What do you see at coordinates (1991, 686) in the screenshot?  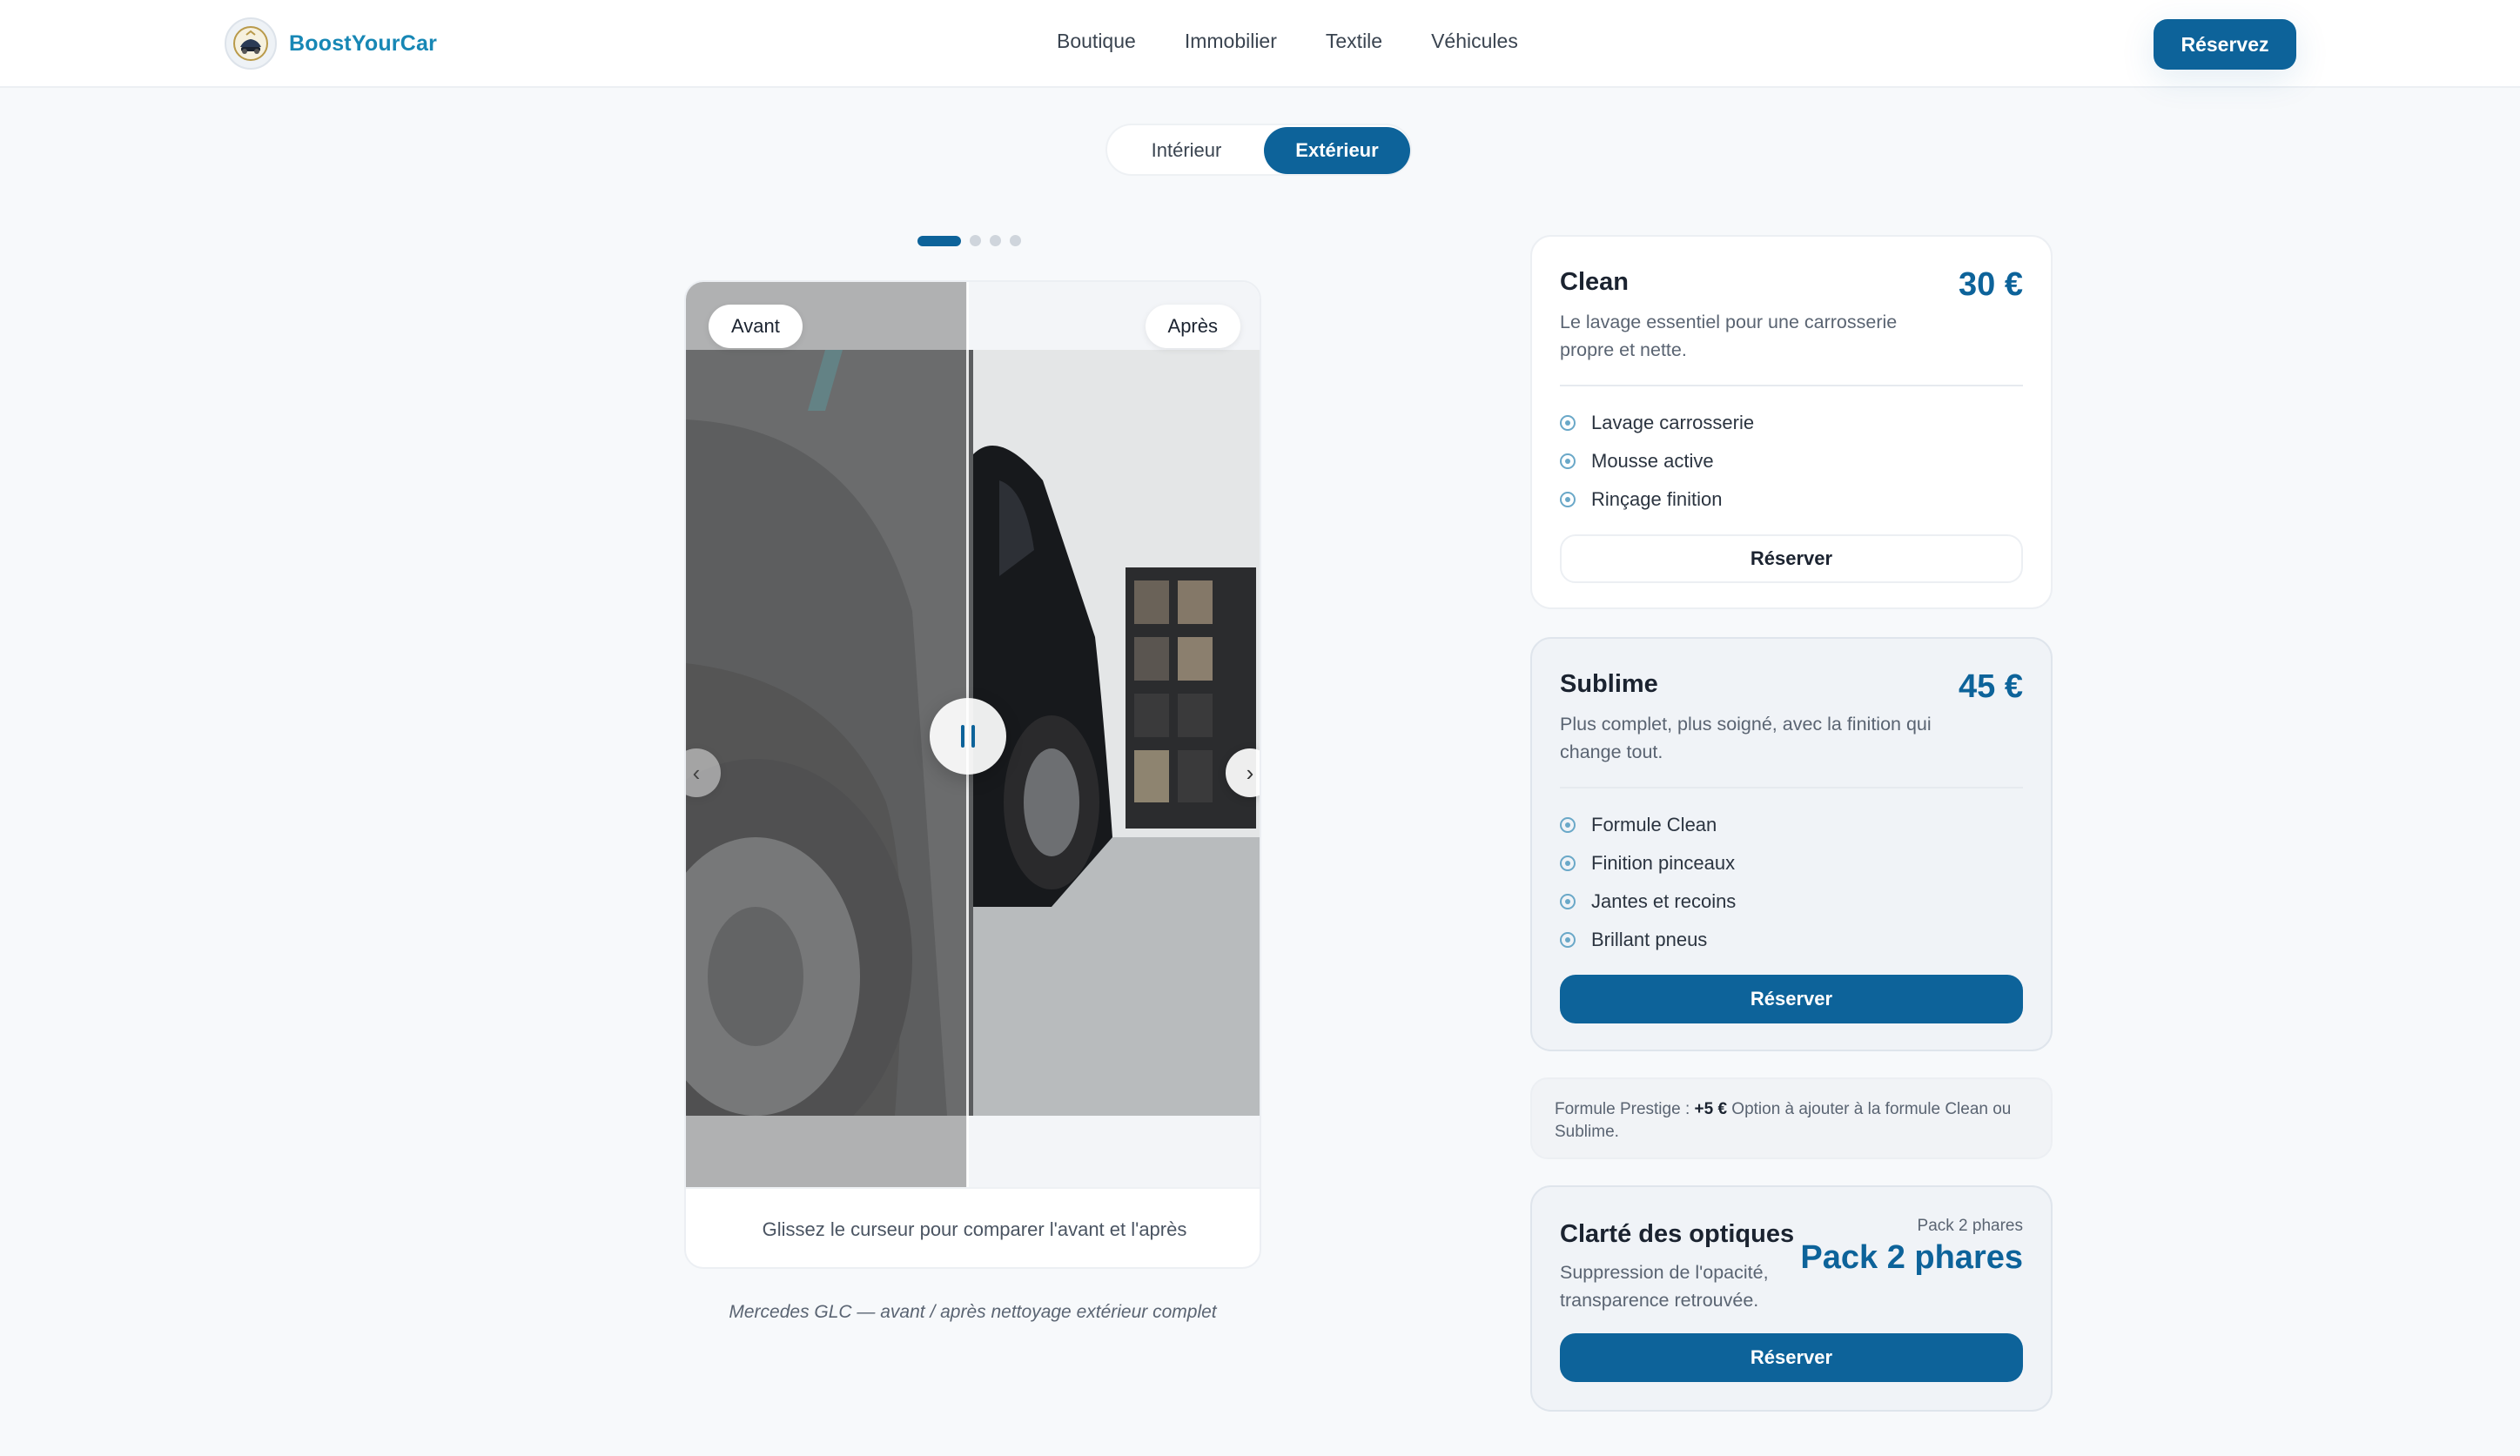 I see `plan-price: 45 €` at bounding box center [1991, 686].